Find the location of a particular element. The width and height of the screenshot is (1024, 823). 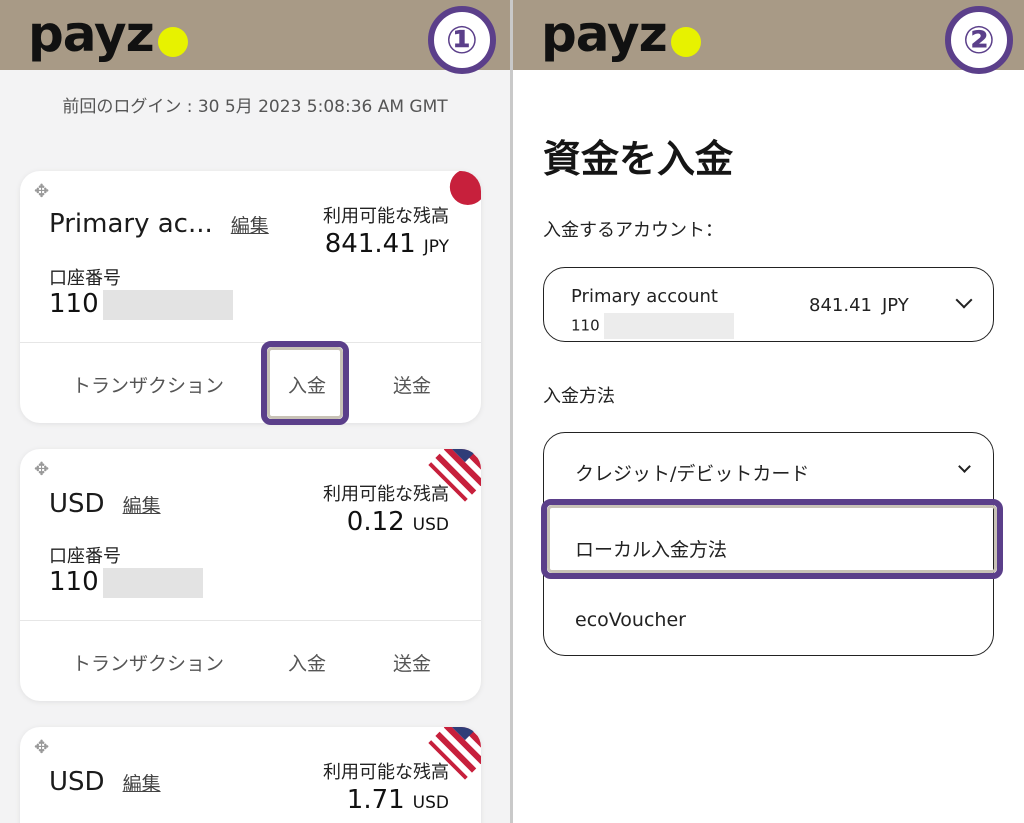

selected-account-name: Primary account is located at coordinates (644, 296).